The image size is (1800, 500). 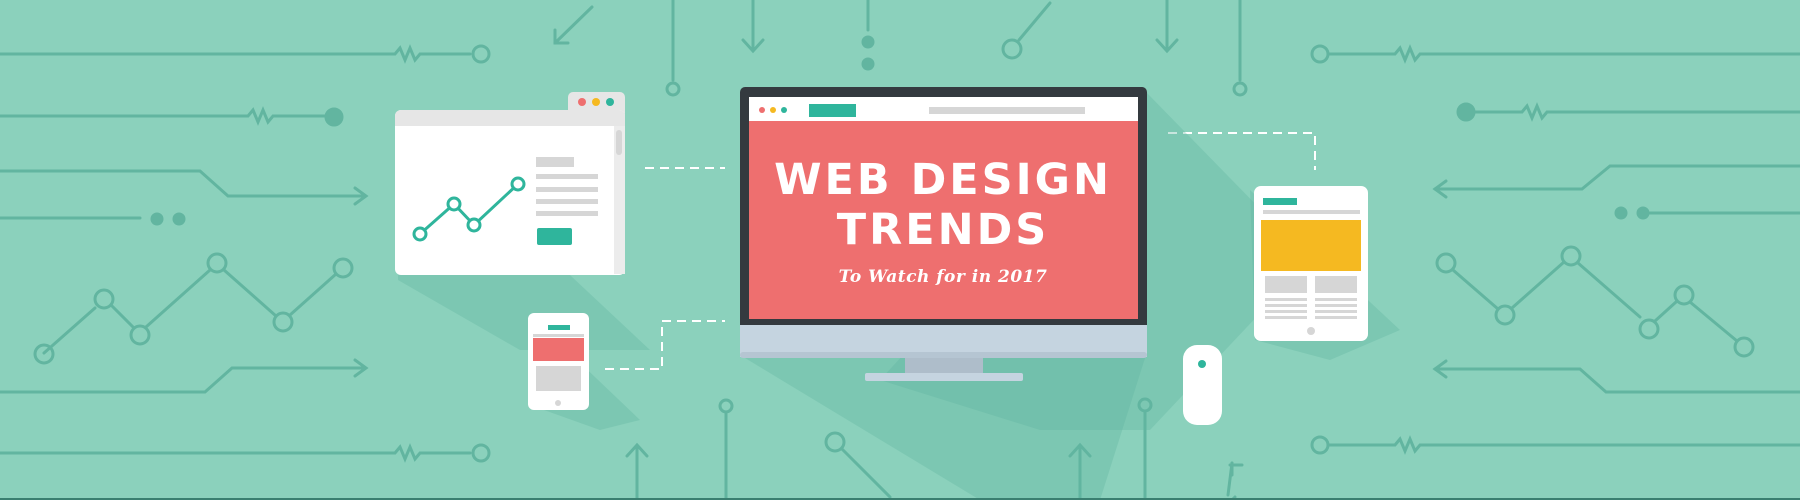 What do you see at coordinates (943, 277) in the screenshot?
I see `headline-subtitle: To Watch for in 2017` at bounding box center [943, 277].